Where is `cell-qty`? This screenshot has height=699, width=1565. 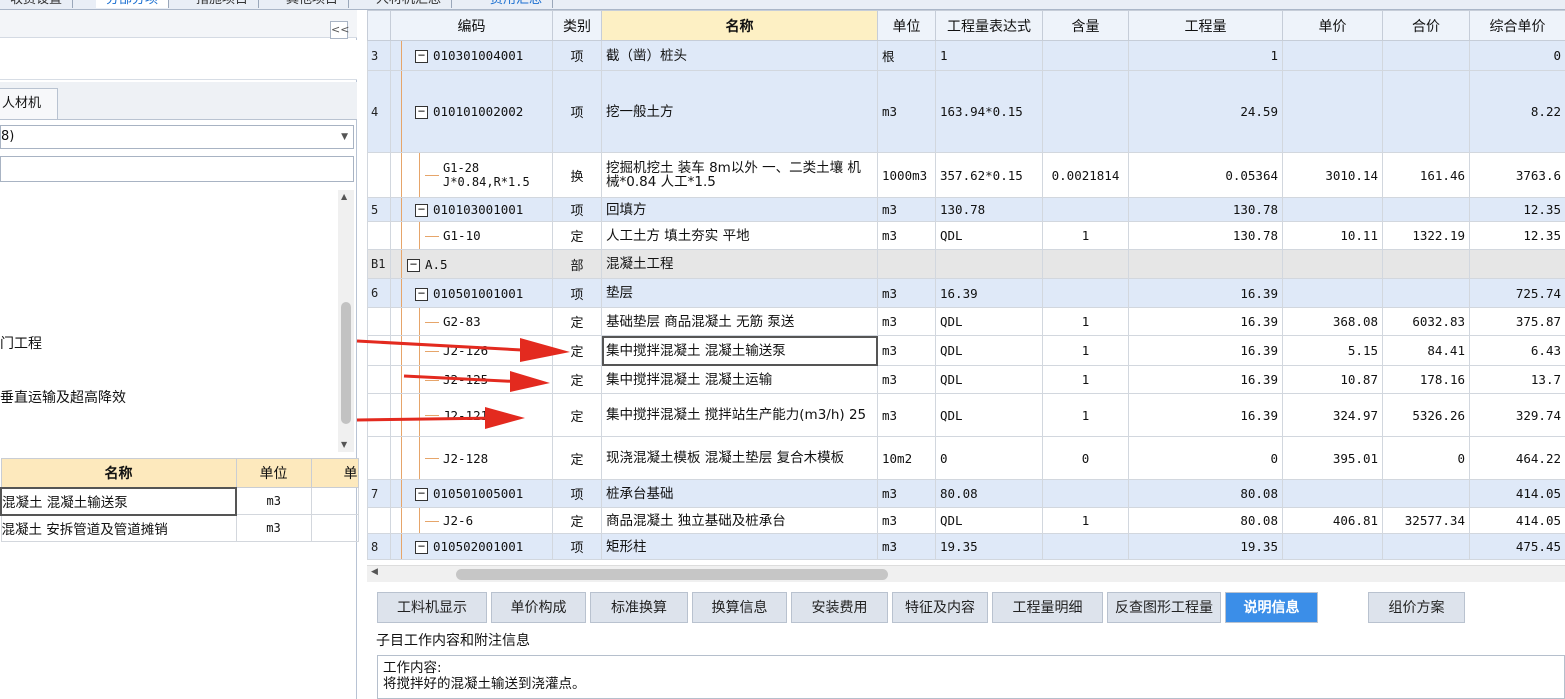
cell-qty is located at coordinates (1205, 264).